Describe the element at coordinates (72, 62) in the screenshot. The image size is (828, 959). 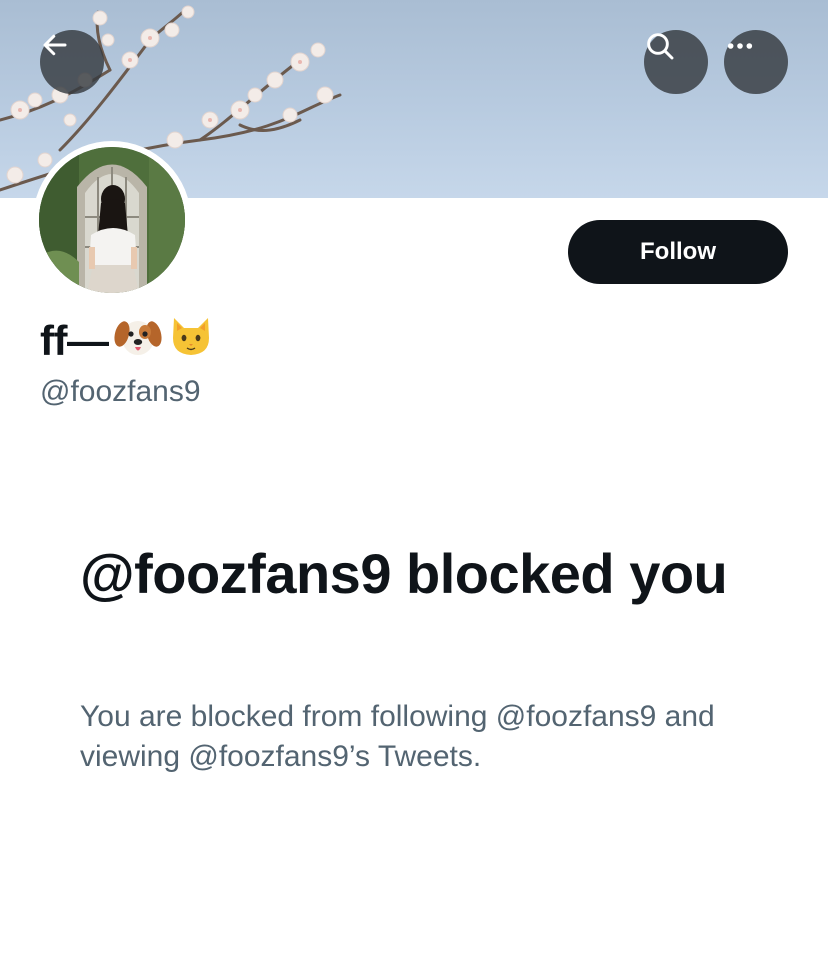
I see `back-button` at that location.